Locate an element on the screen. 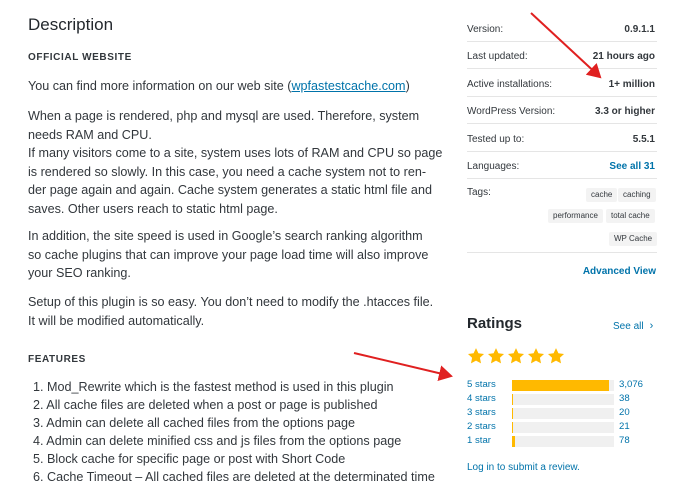  advanced-view-link: Advanced View is located at coordinates (619, 271).